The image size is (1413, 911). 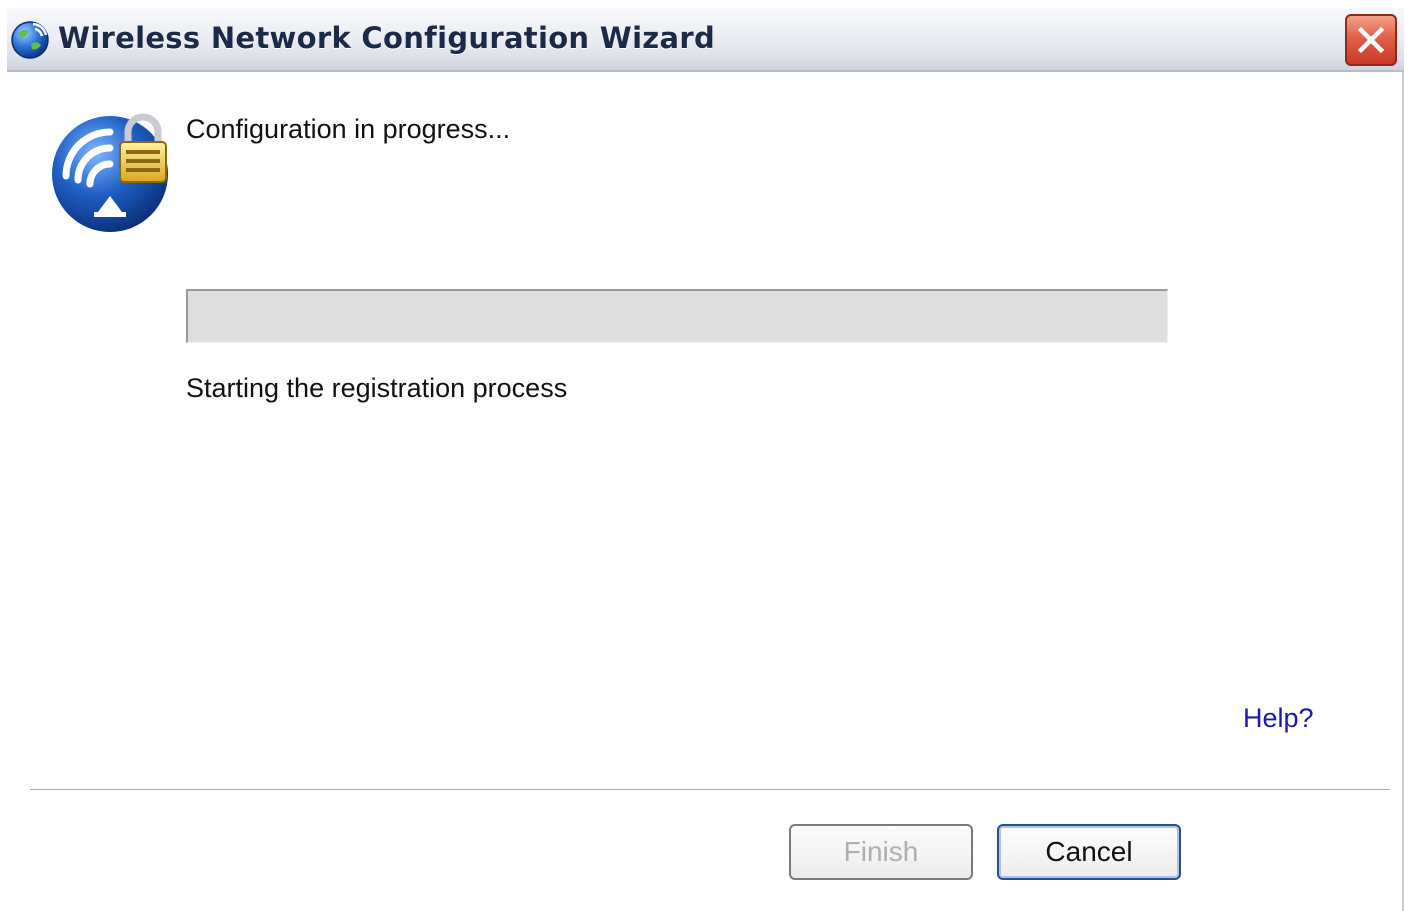 What do you see at coordinates (377, 388) in the screenshot?
I see `status-text: Starting the registration process` at bounding box center [377, 388].